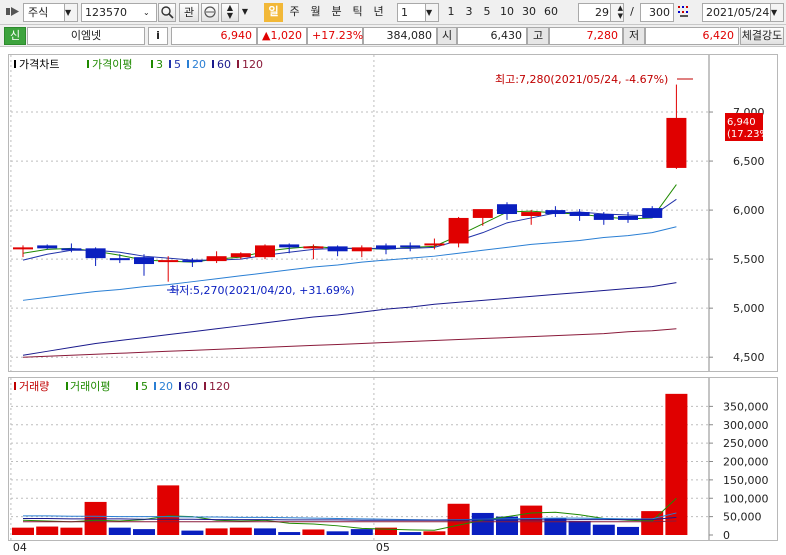 The width and height of the screenshot is (786, 555). I want to click on view-count-value: 29, so click(602, 12).